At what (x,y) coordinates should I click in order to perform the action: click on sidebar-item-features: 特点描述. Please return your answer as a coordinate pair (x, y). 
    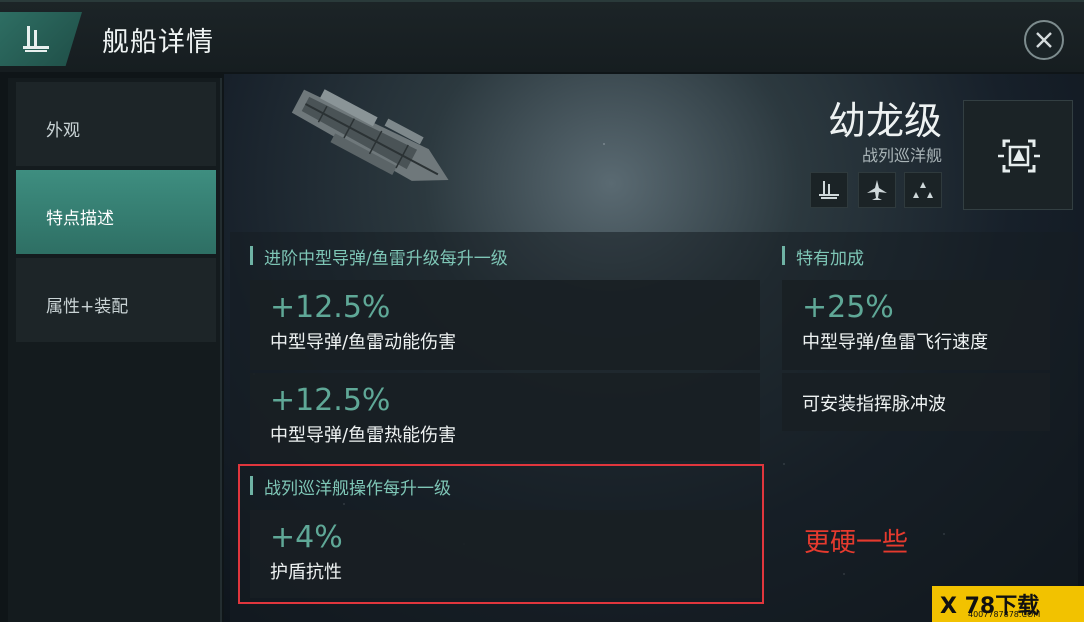
    Looking at the image, I should click on (116, 212).